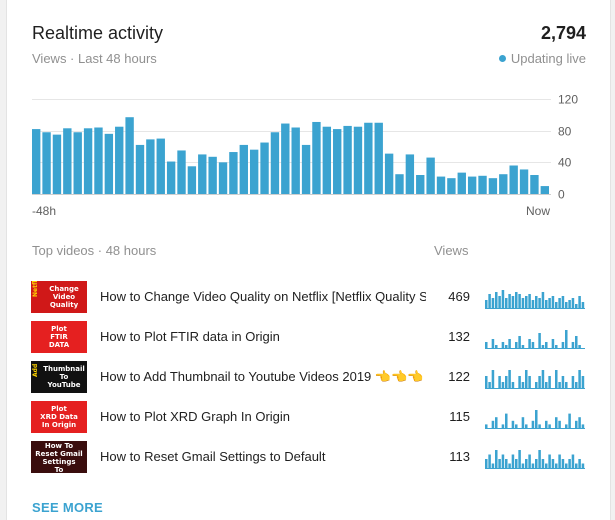 This screenshot has height=520, width=615. I want to click on video-thumbnail: How ToReset Gmail SettingsToDefault, so click(59, 457).